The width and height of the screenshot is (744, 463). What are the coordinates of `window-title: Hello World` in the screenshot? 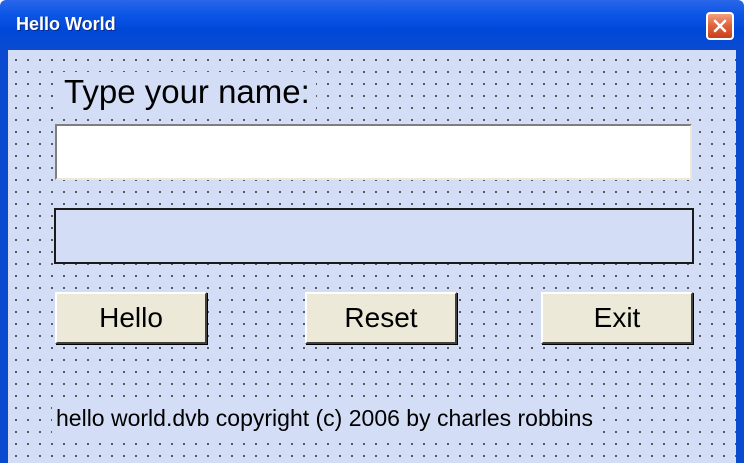 It's located at (66, 24).